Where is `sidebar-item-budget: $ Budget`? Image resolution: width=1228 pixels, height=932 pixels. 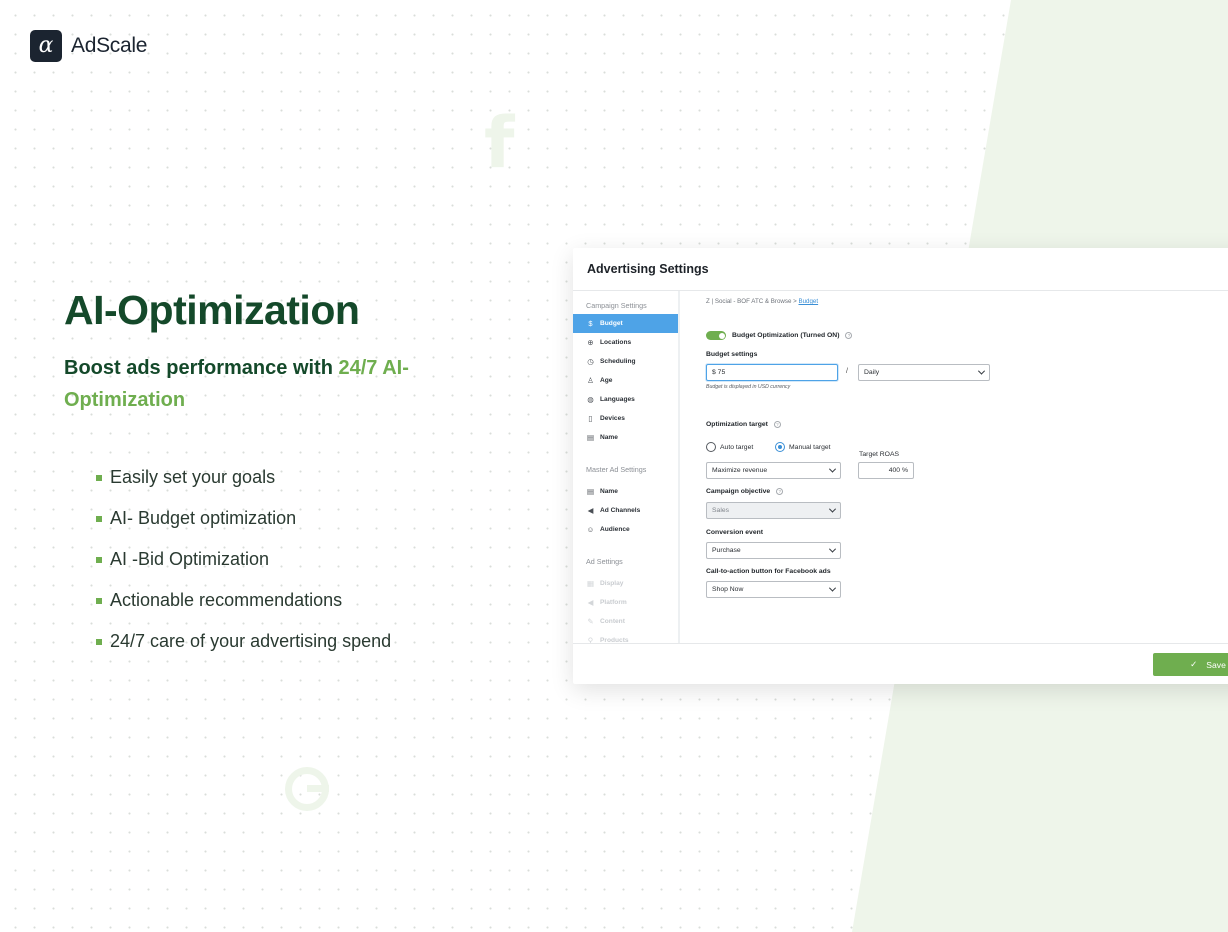
sidebar-item-budget: $ Budget is located at coordinates (625, 323).